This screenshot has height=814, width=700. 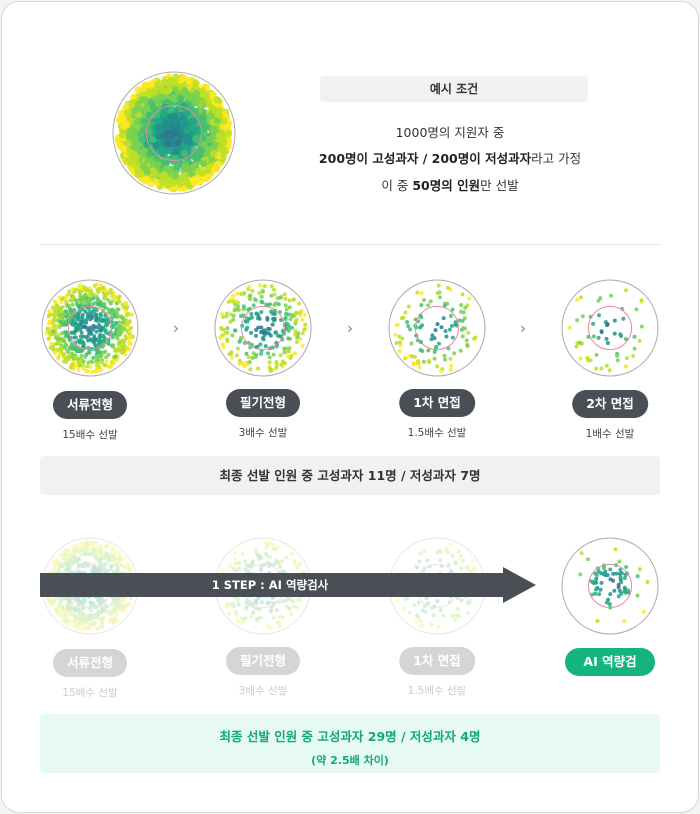 What do you see at coordinates (450, 132) in the screenshot?
I see `example-line1: 1000명의 지원자 중` at bounding box center [450, 132].